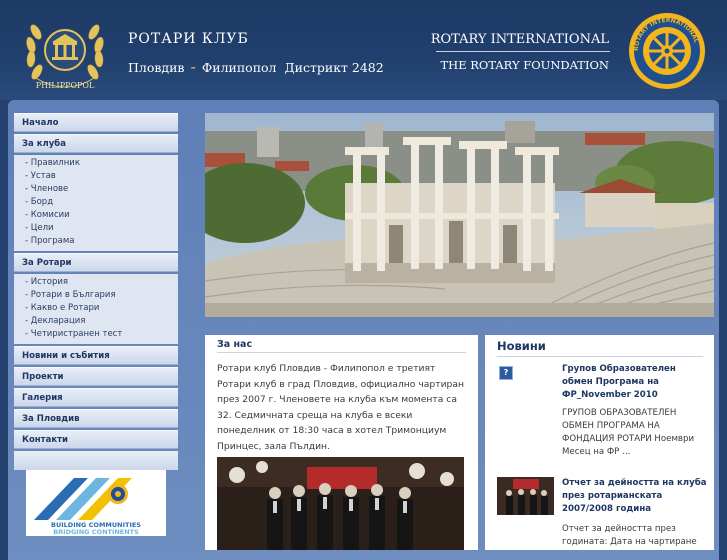 Image resolution: width=727 pixels, height=560 pixels. What do you see at coordinates (96, 228) in the screenshot?
I see `nav-sub-goals: - Цели` at bounding box center [96, 228].